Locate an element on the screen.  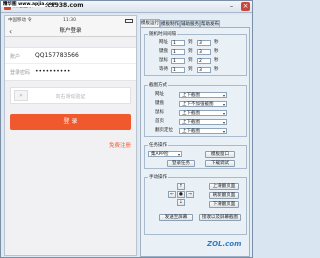
mode-value: 上下不加强截图 is located at coordinates (198, 104).